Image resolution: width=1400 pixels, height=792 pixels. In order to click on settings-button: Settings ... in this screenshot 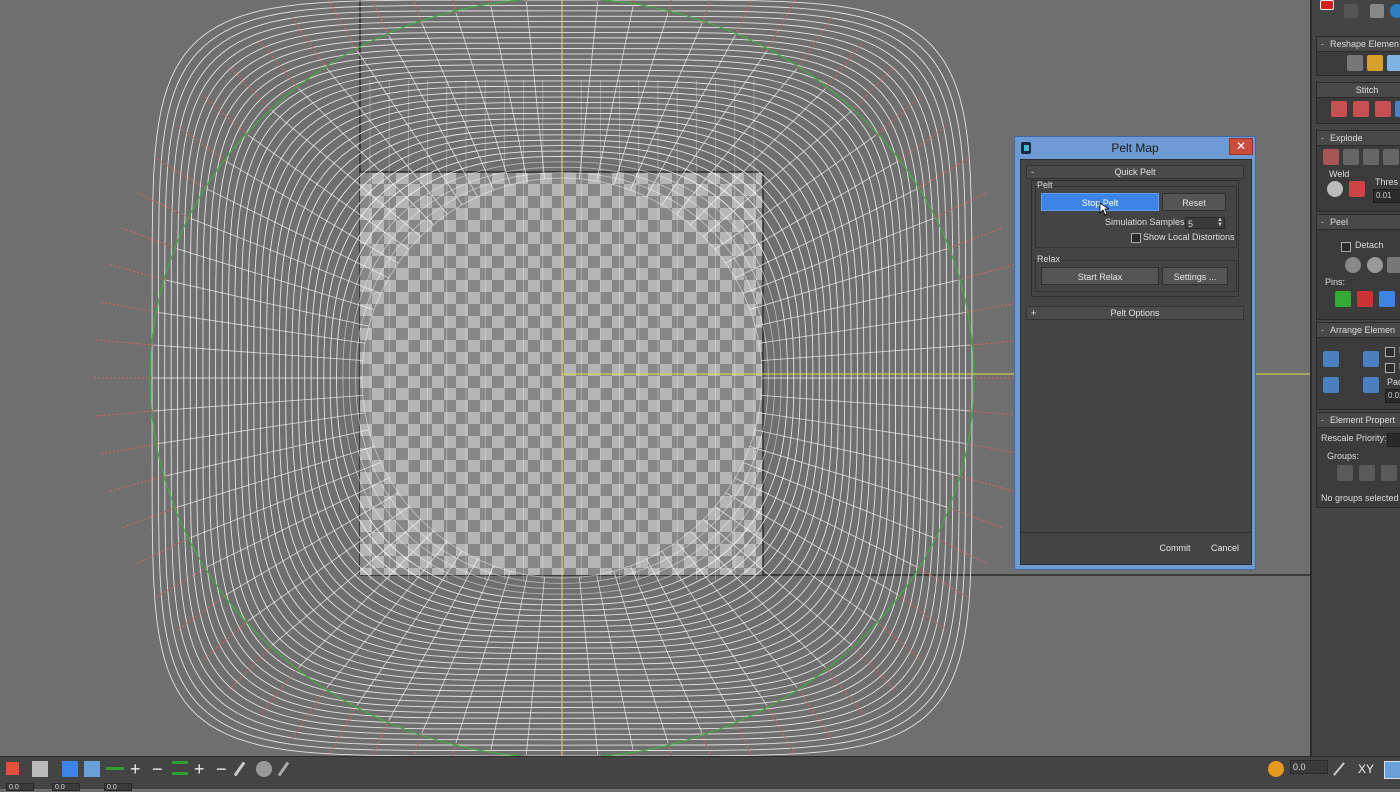, I will do `click(1195, 276)`.